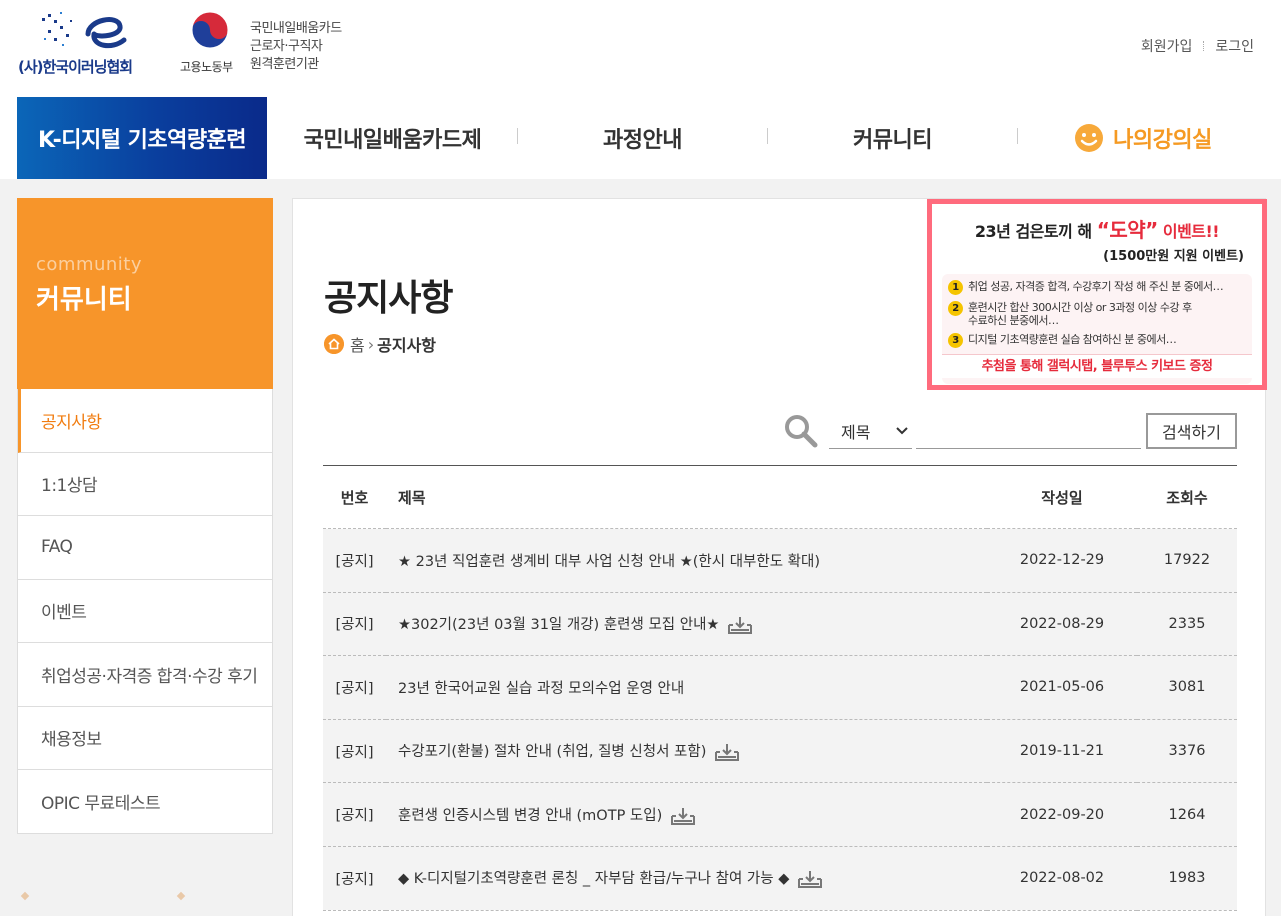 This screenshot has width=1281, height=916. What do you see at coordinates (1035, 231) in the screenshot?
I see `event-title-pre: 23년 검은토끼 해` at bounding box center [1035, 231].